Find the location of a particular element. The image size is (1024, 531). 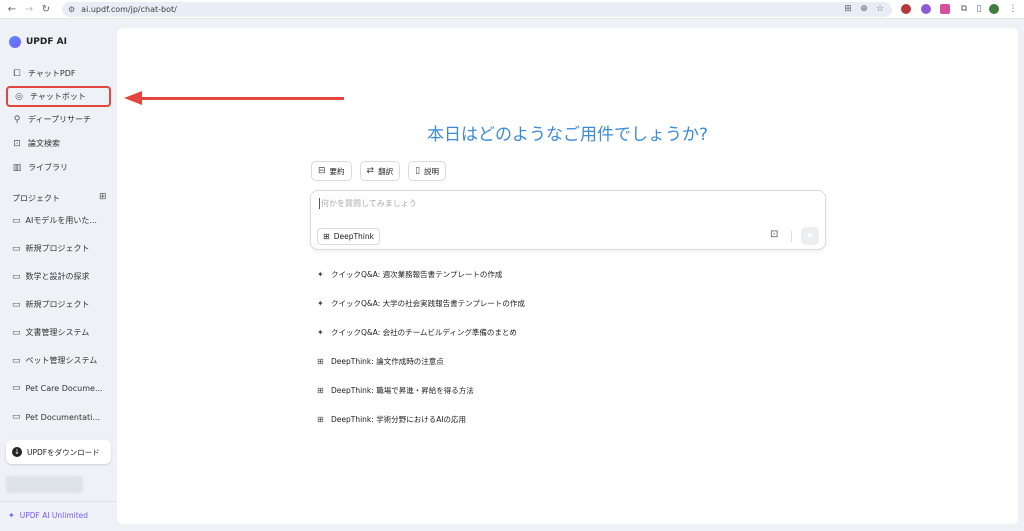

send-icon: ➤ is located at coordinates (810, 236).